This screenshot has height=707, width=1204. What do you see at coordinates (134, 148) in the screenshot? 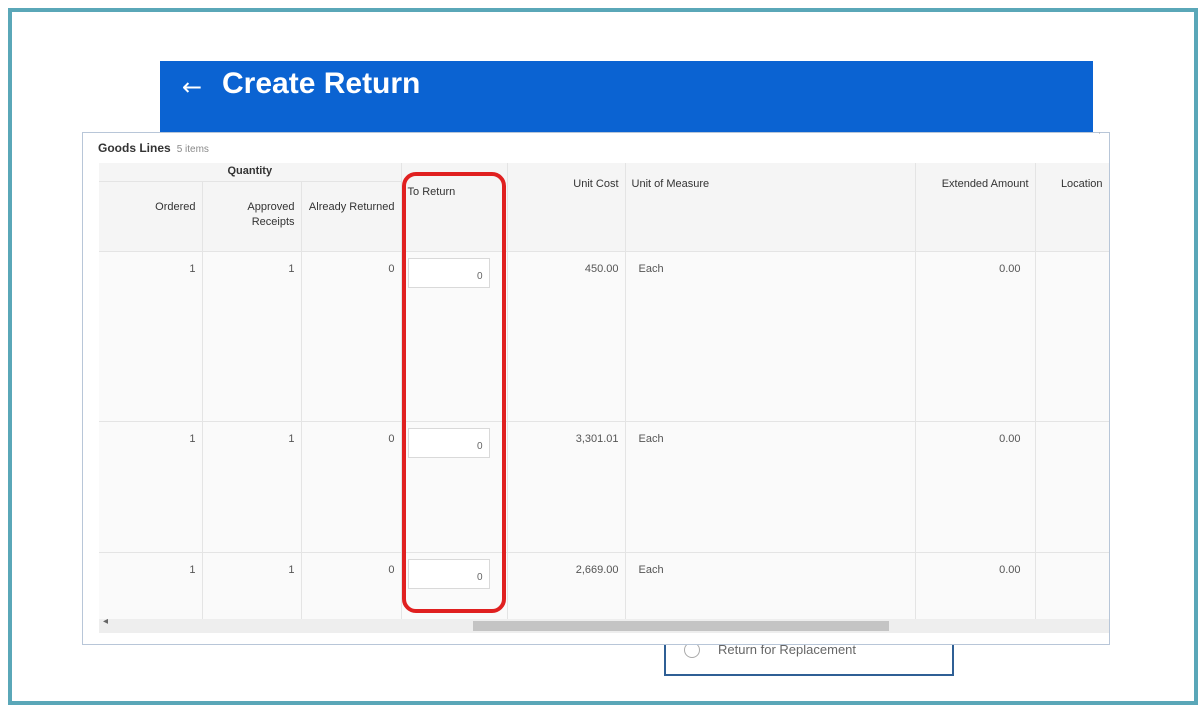
I see `goods-lines-title: Goods Lines` at bounding box center [134, 148].